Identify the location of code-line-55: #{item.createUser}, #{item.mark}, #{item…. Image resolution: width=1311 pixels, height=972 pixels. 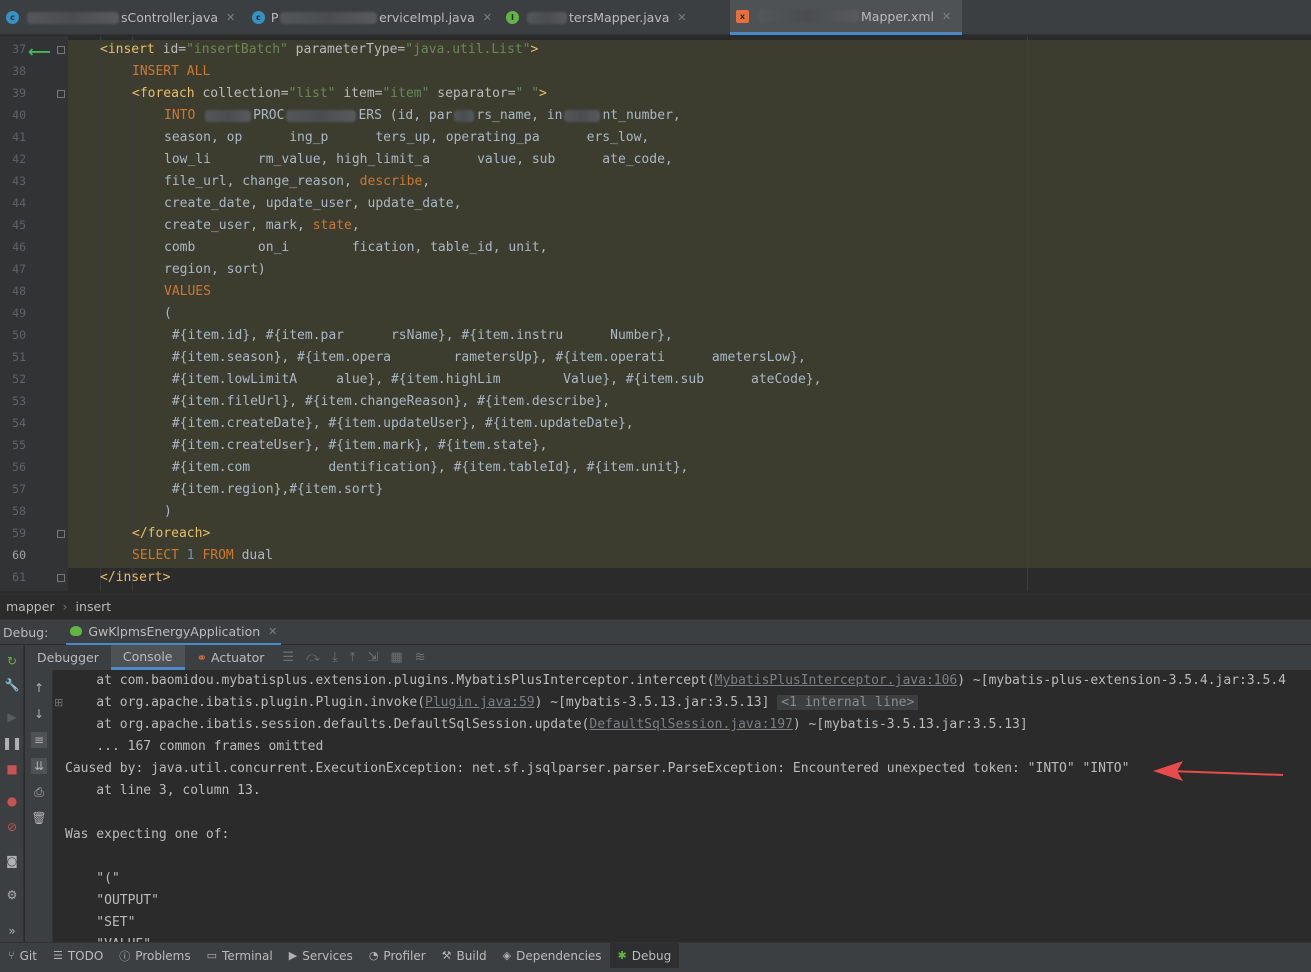
(356, 445).